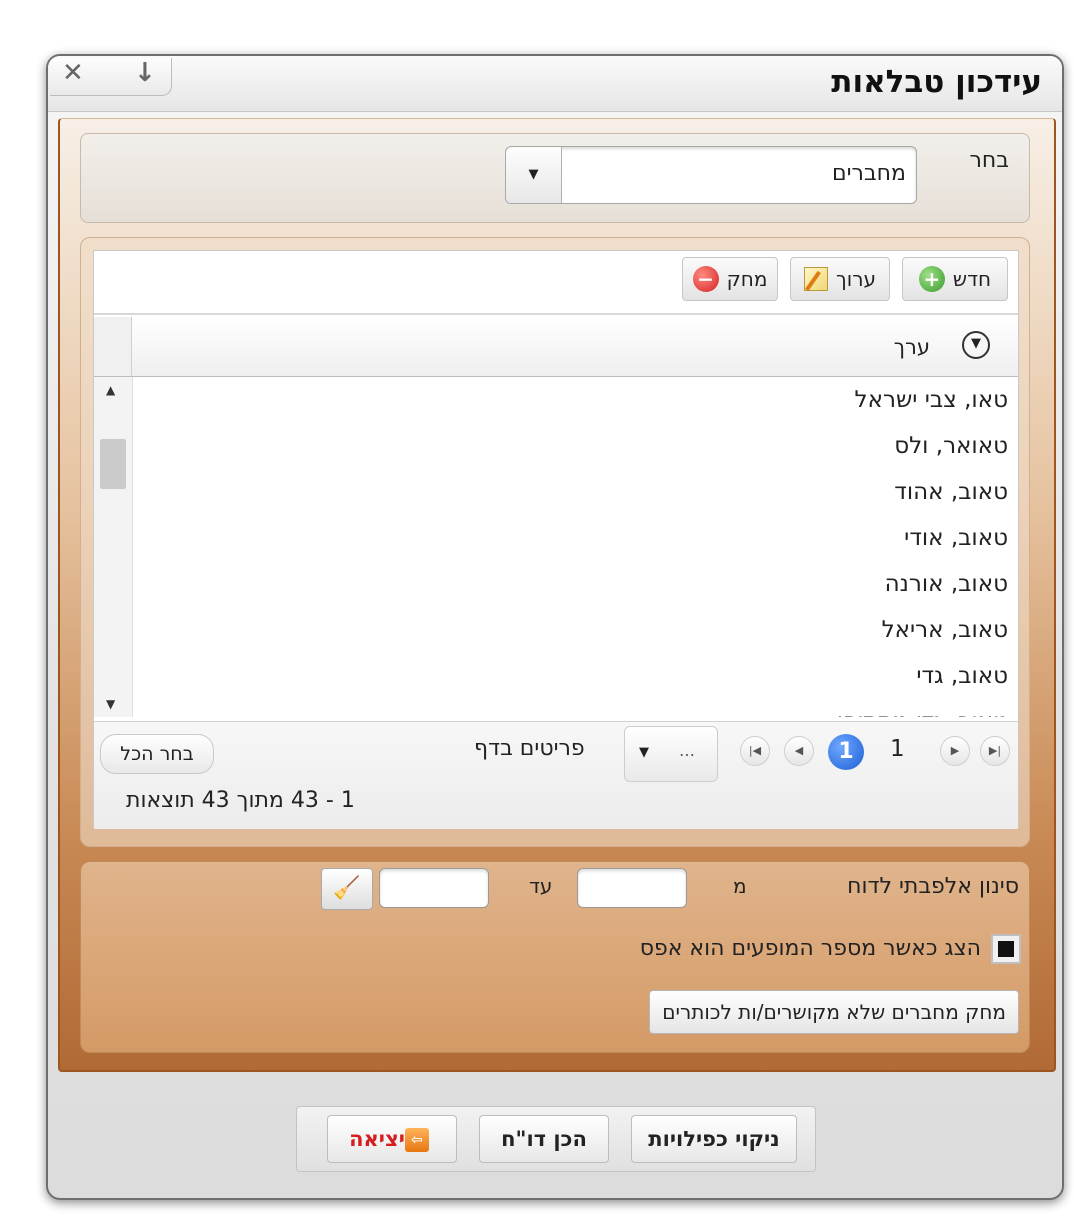 This screenshot has width=1074, height=1223. What do you see at coordinates (575, 630) in the screenshot?
I see `table-row: טאוב, אריאל` at bounding box center [575, 630].